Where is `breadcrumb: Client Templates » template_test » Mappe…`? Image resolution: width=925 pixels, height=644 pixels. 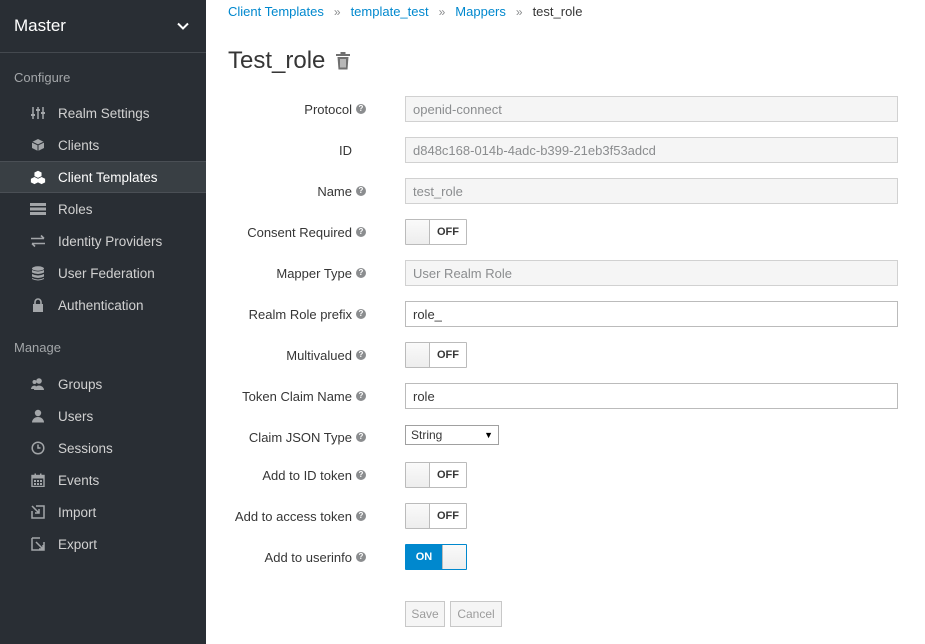
breadcrumb: Client Templates » template_test » Mappe… is located at coordinates (405, 11).